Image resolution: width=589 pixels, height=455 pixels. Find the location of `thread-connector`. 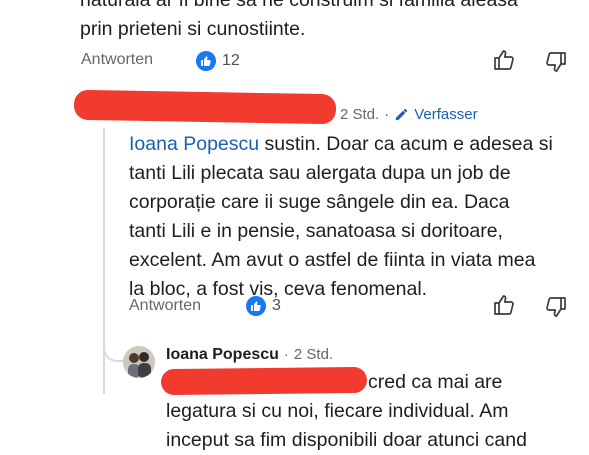

thread-connector is located at coordinates (114, 346).